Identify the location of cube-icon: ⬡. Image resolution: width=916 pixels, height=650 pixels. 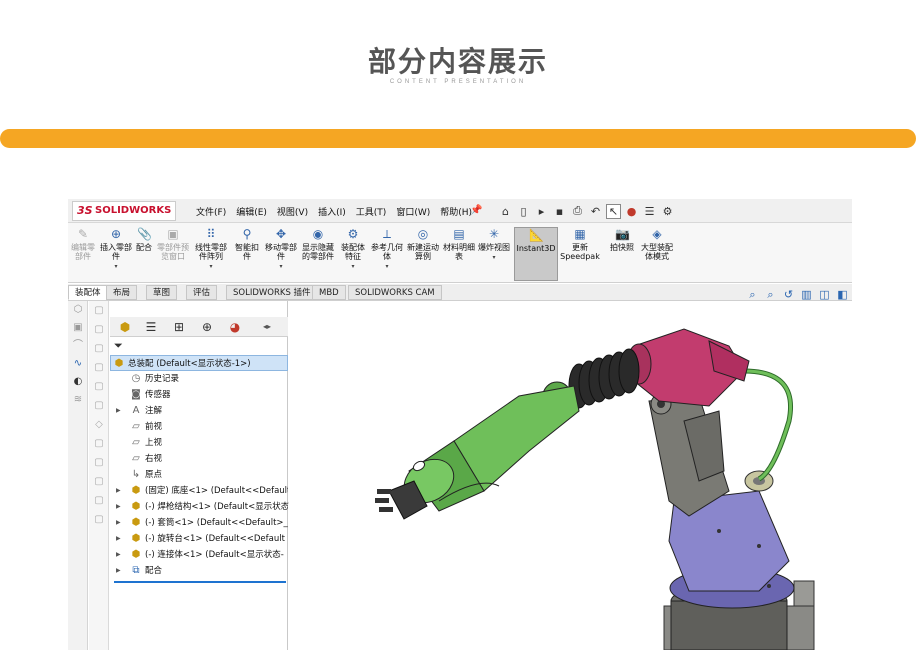
(78, 310).